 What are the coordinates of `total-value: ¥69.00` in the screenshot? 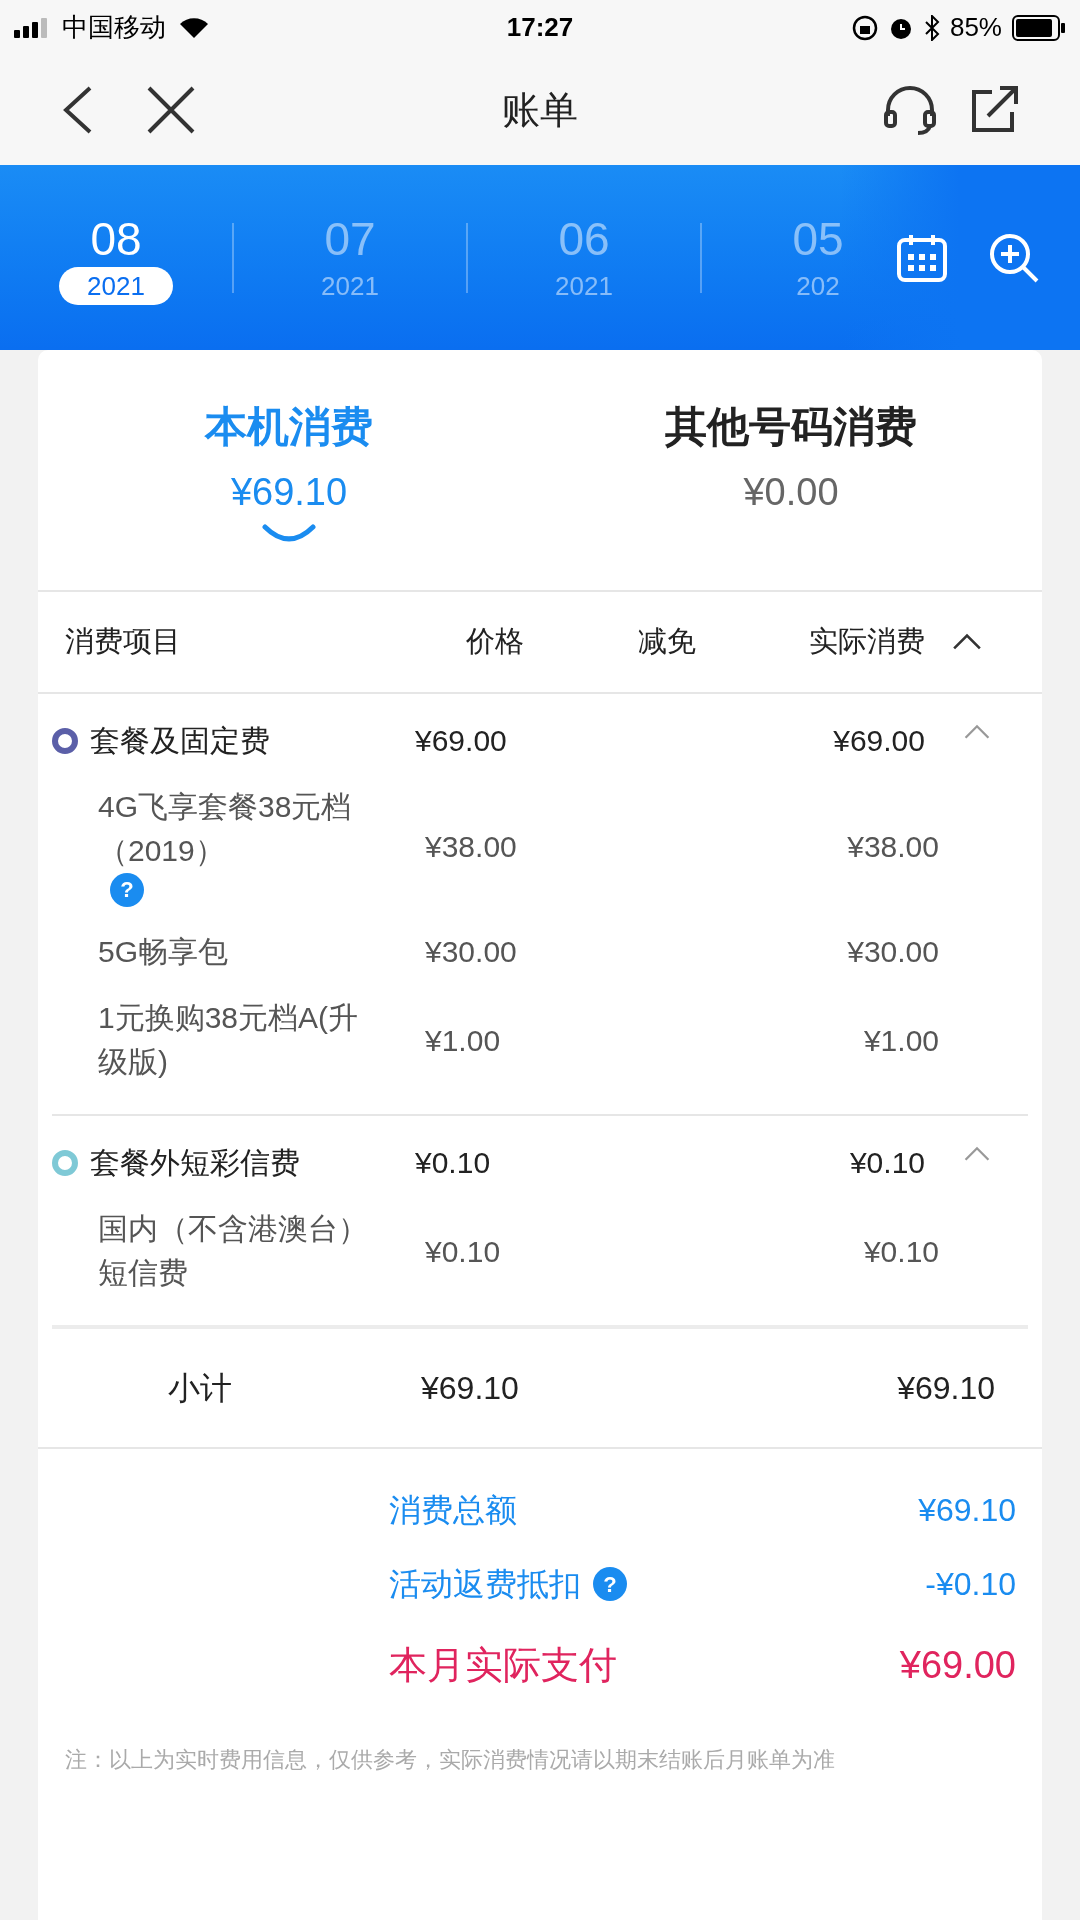 It's located at (957, 1665).